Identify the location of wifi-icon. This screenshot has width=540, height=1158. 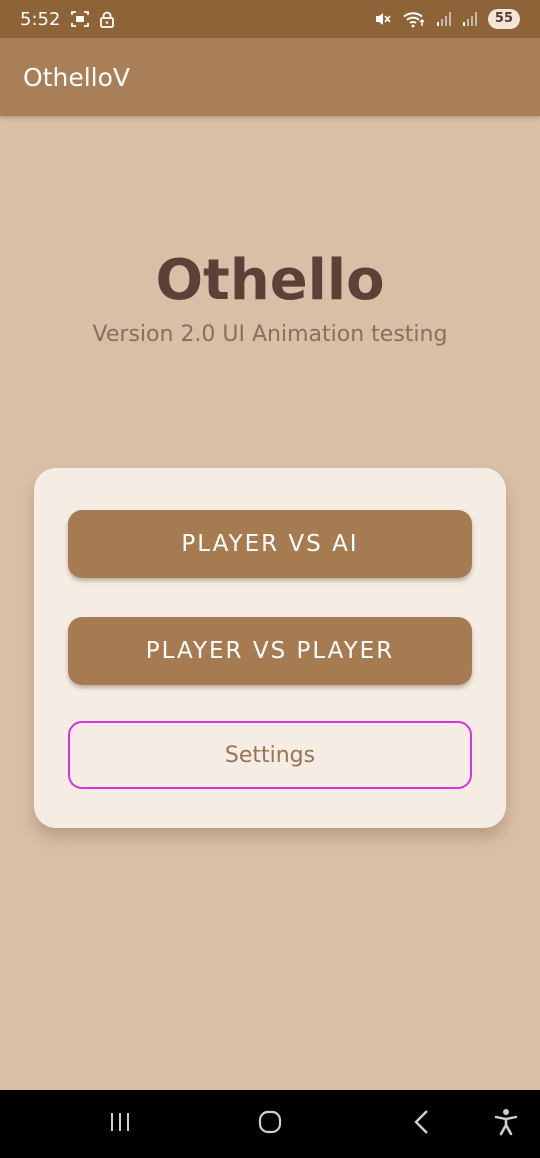
(414, 19).